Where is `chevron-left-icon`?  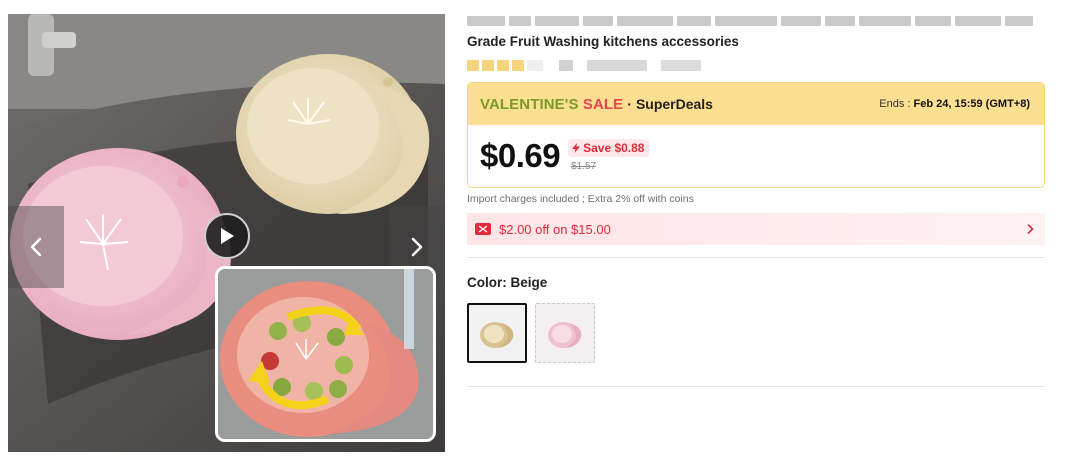 chevron-left-icon is located at coordinates (36, 247).